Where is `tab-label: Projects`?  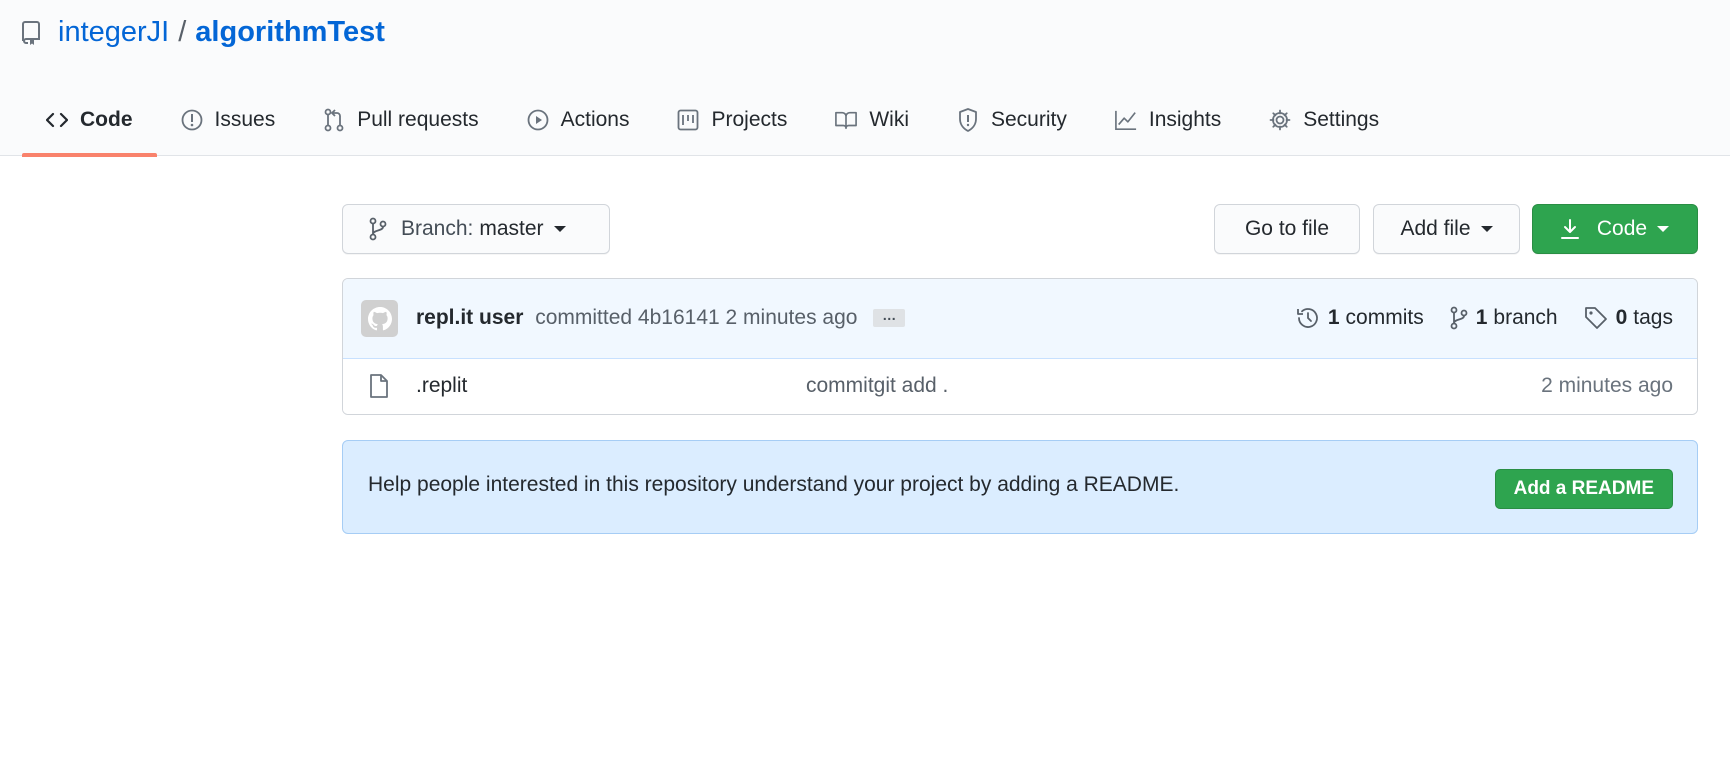 tab-label: Projects is located at coordinates (749, 119).